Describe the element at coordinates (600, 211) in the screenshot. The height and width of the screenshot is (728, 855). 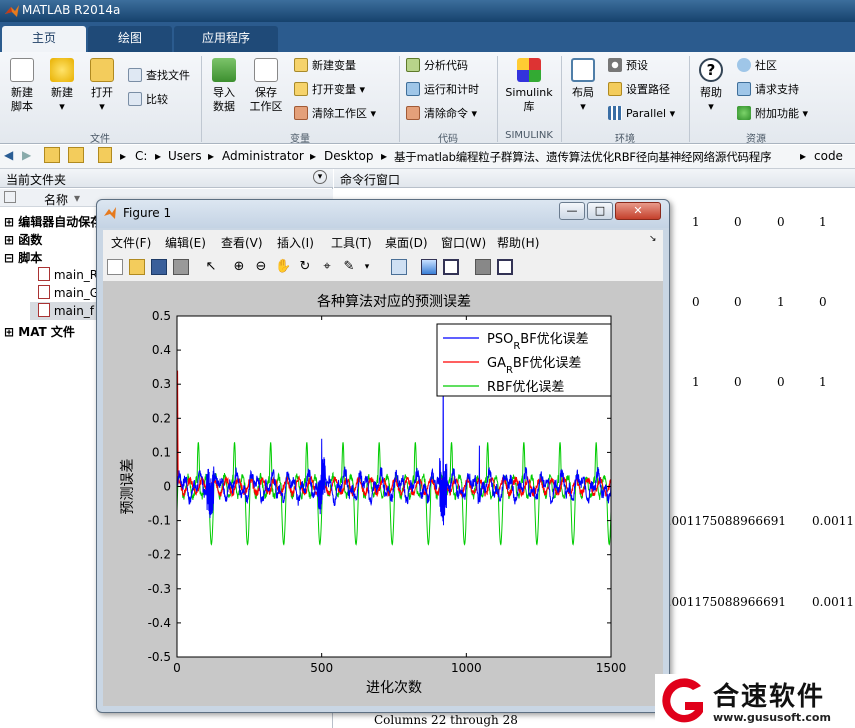
I see `maximize-button: □` at that location.